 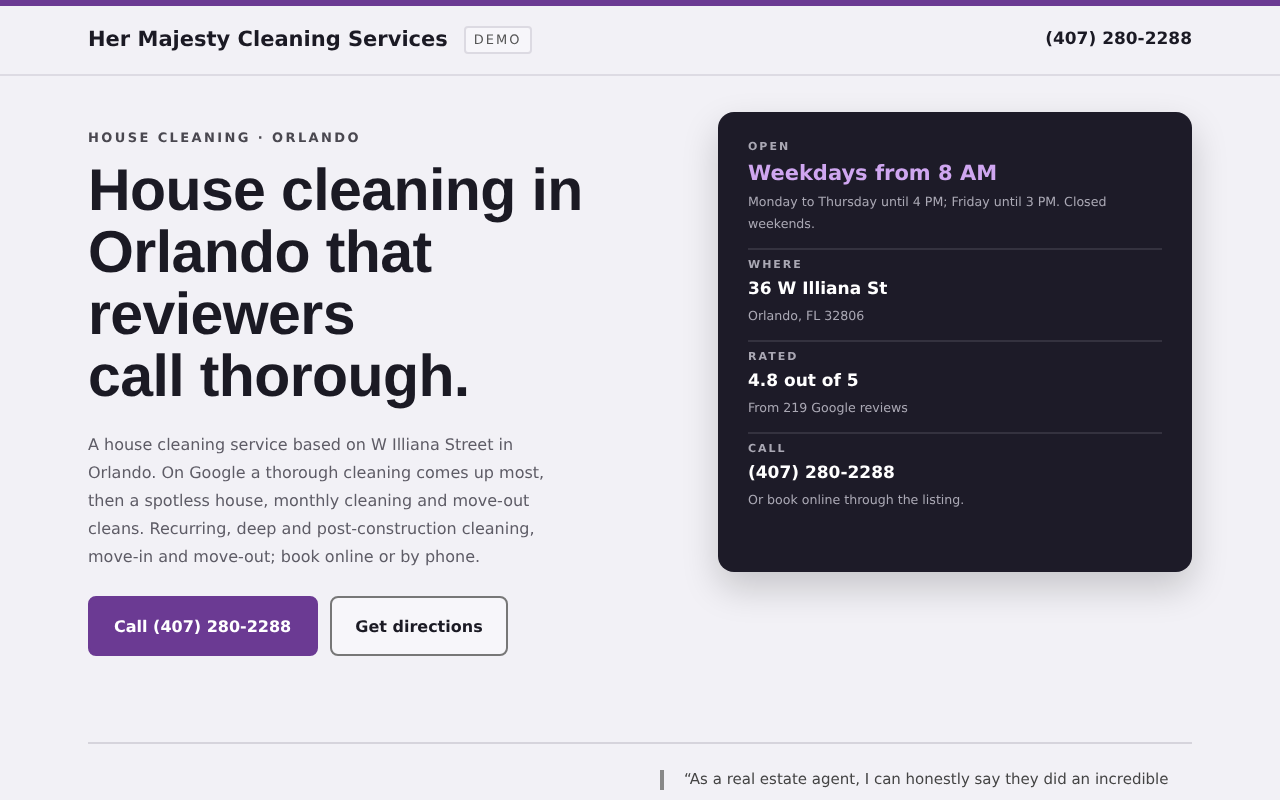 What do you see at coordinates (203, 626) in the screenshot?
I see `call-button: Call (407) 280-2288` at bounding box center [203, 626].